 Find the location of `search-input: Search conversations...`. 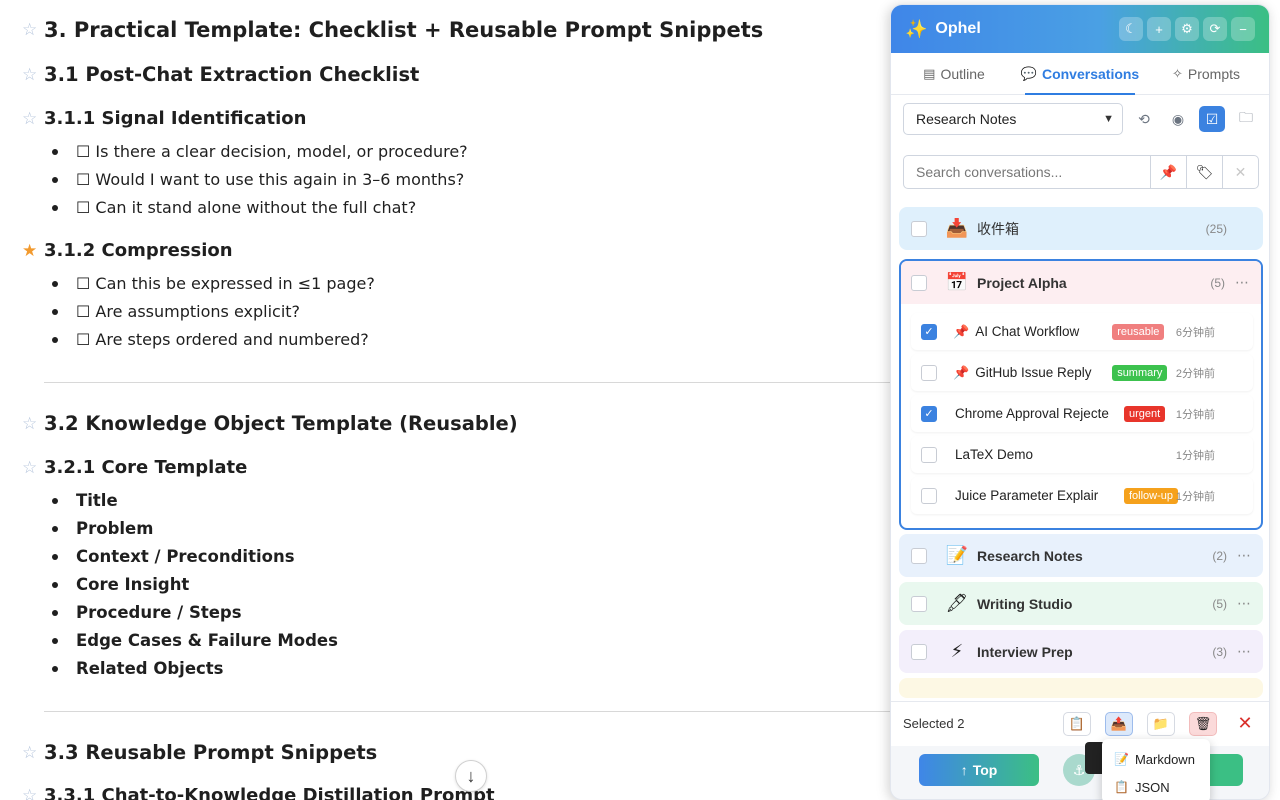

search-input: Search conversations... is located at coordinates (1027, 172).